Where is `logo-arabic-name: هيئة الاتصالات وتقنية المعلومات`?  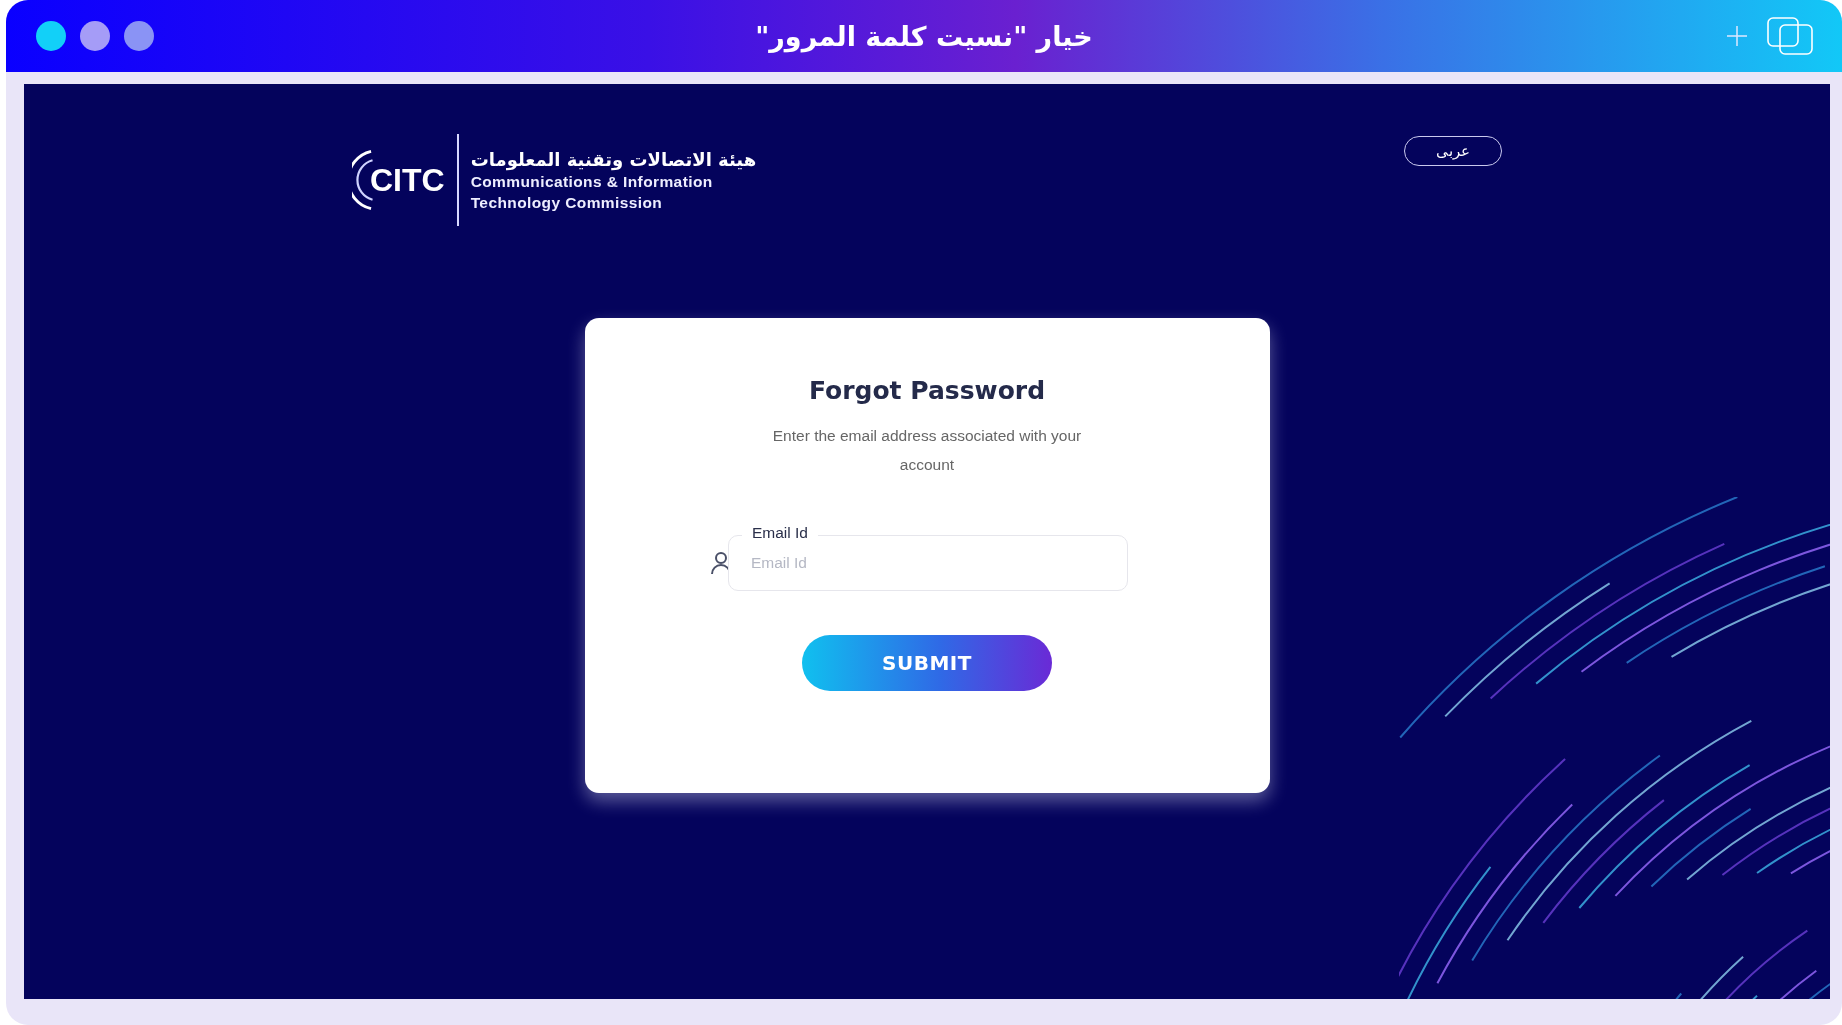 logo-arabic-name: هيئة الاتصالات وتقنية المعلومات is located at coordinates (613, 159).